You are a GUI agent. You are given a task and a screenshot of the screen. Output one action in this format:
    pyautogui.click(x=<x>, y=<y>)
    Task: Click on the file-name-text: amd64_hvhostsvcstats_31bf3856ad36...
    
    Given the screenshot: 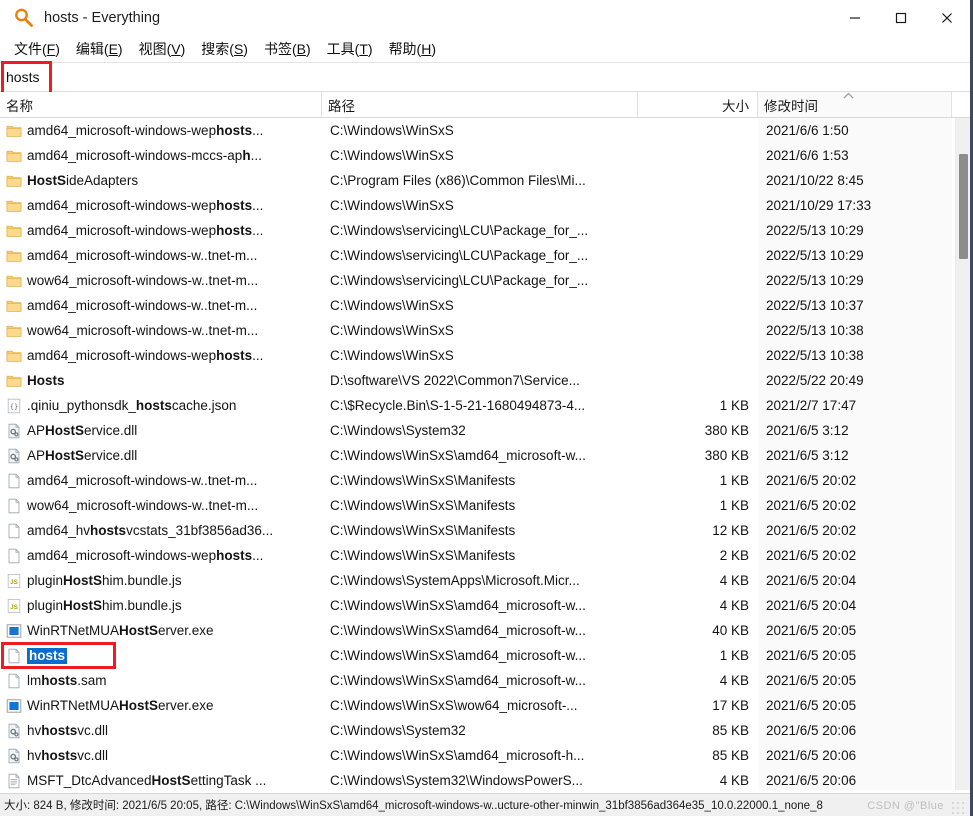 What is the action you would take?
    pyautogui.click(x=150, y=530)
    